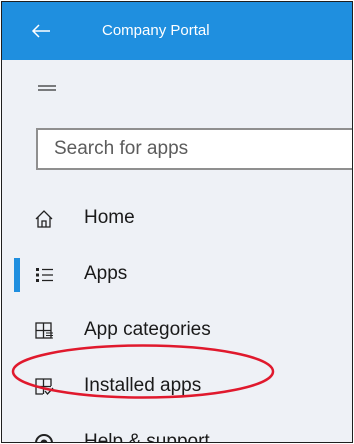 The width and height of the screenshot is (354, 444). Describe the element at coordinates (106, 273) in the screenshot. I see `nav-item-label: Apps` at that location.